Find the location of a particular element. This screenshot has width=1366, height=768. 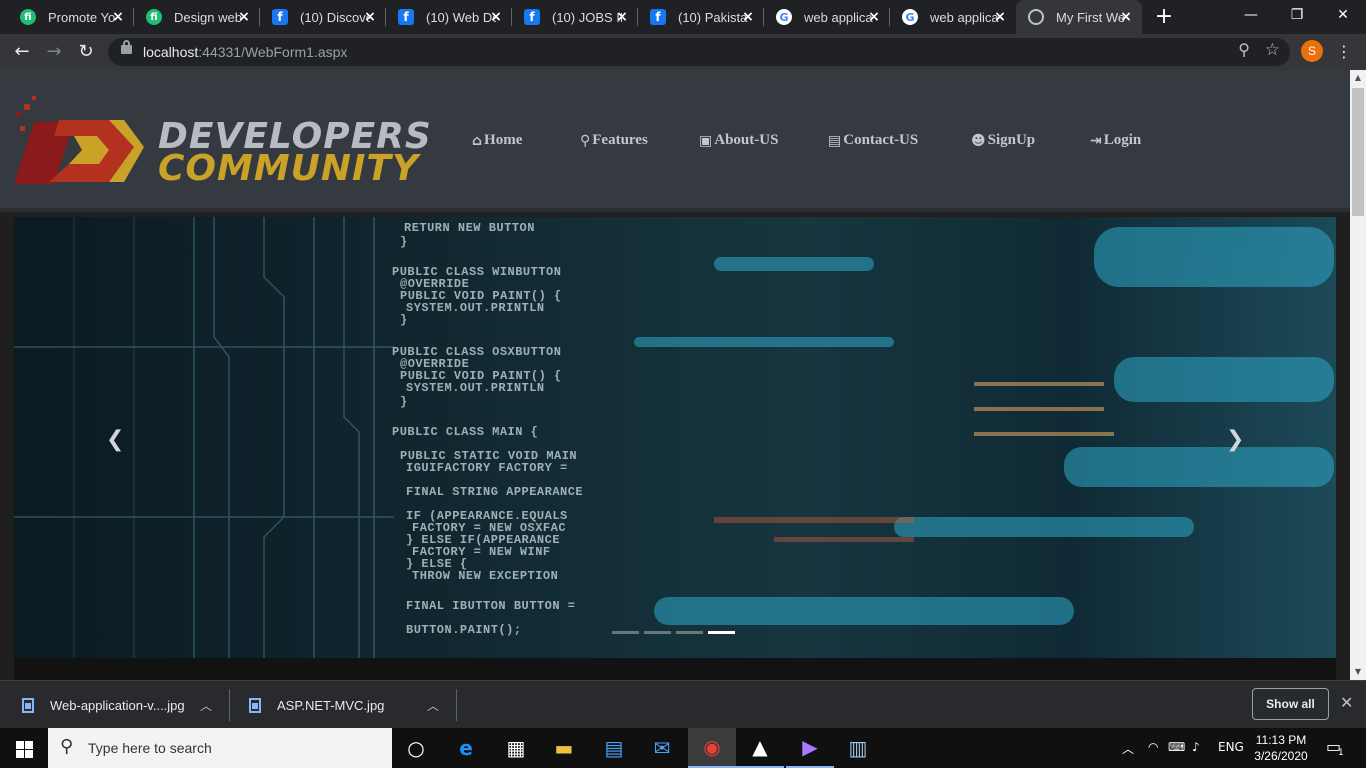

language-indicator: ENG is located at coordinates (1231, 747).